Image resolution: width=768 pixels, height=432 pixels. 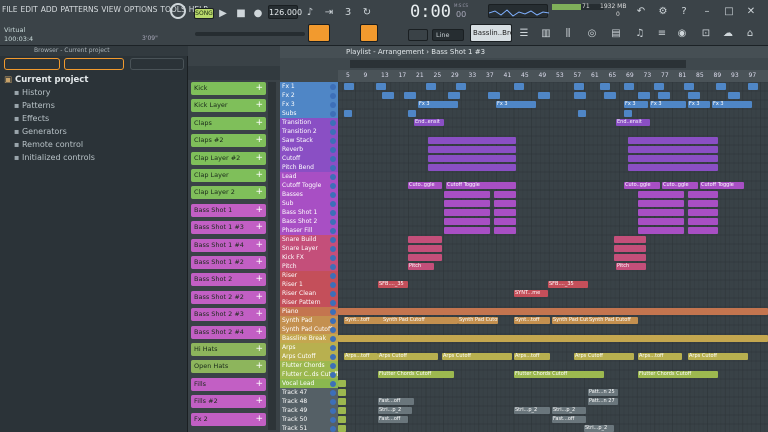 What do you see at coordinates (572, 320) in the screenshot?
I see `pattern-clip: Synth Pad Cutoff` at bounding box center [572, 320].